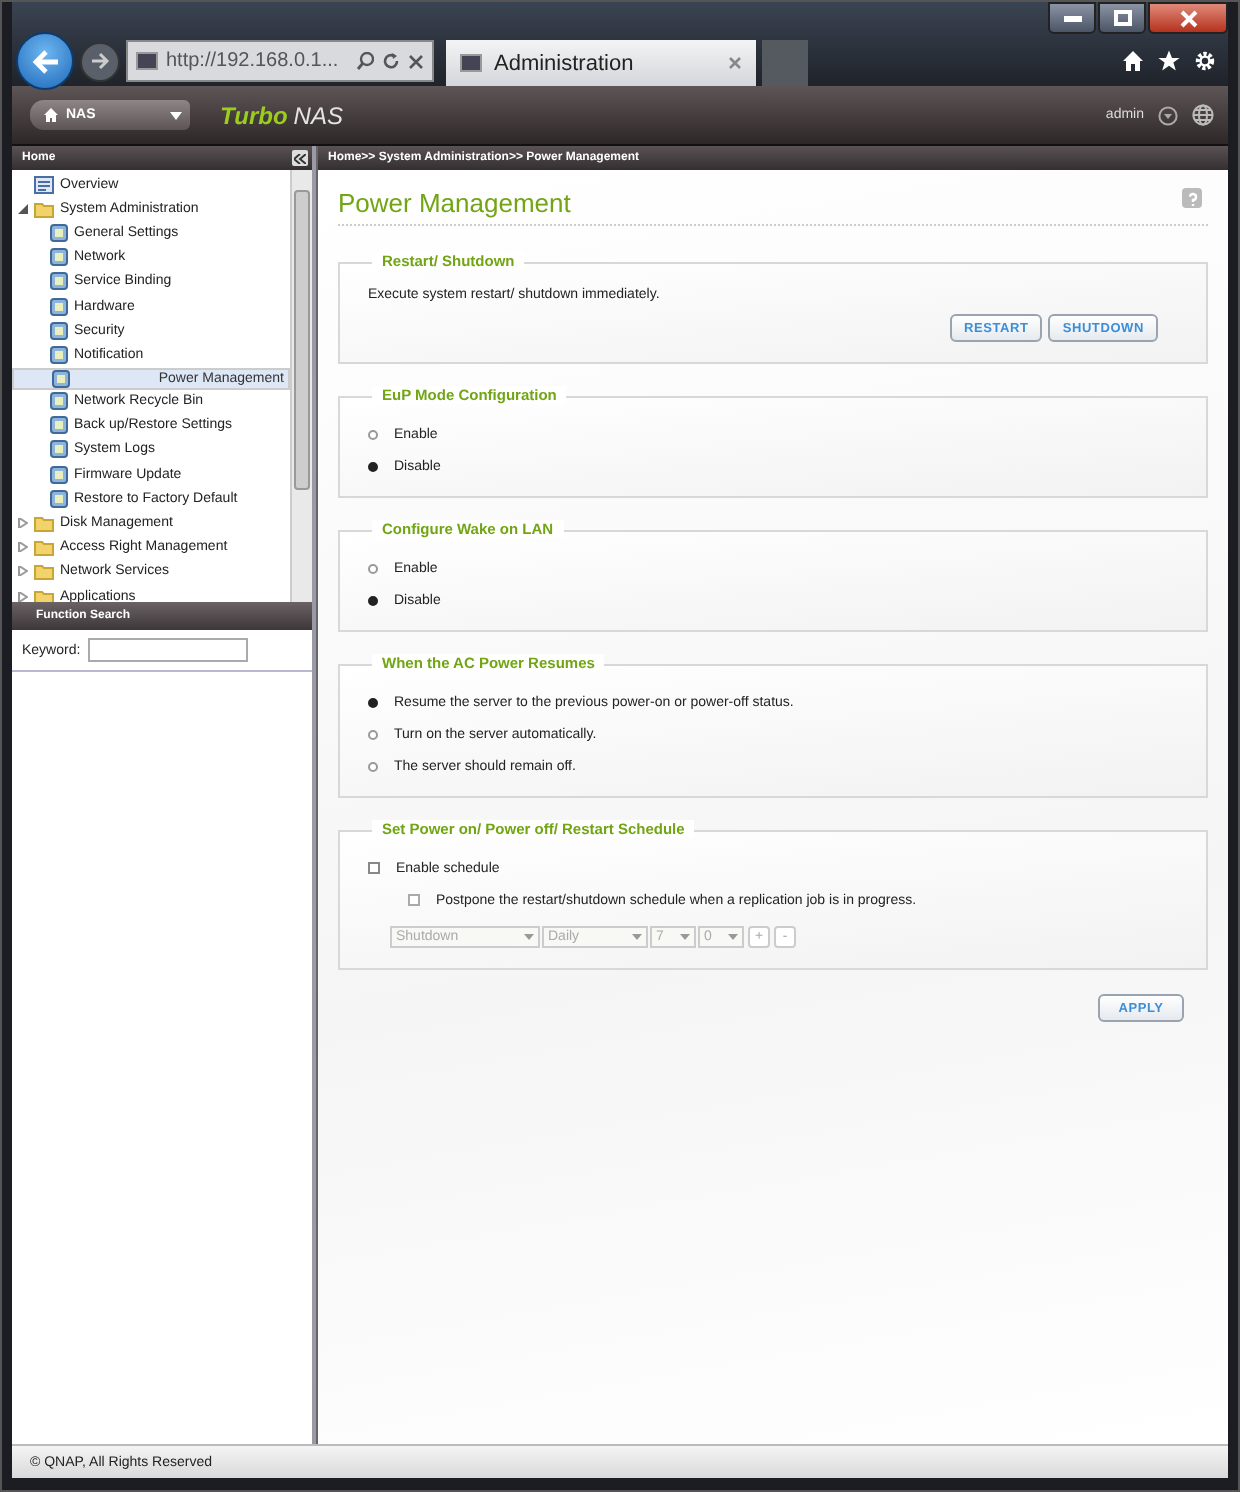 This screenshot has height=1492, width=1240. I want to click on close-button, so click(1188, 18).